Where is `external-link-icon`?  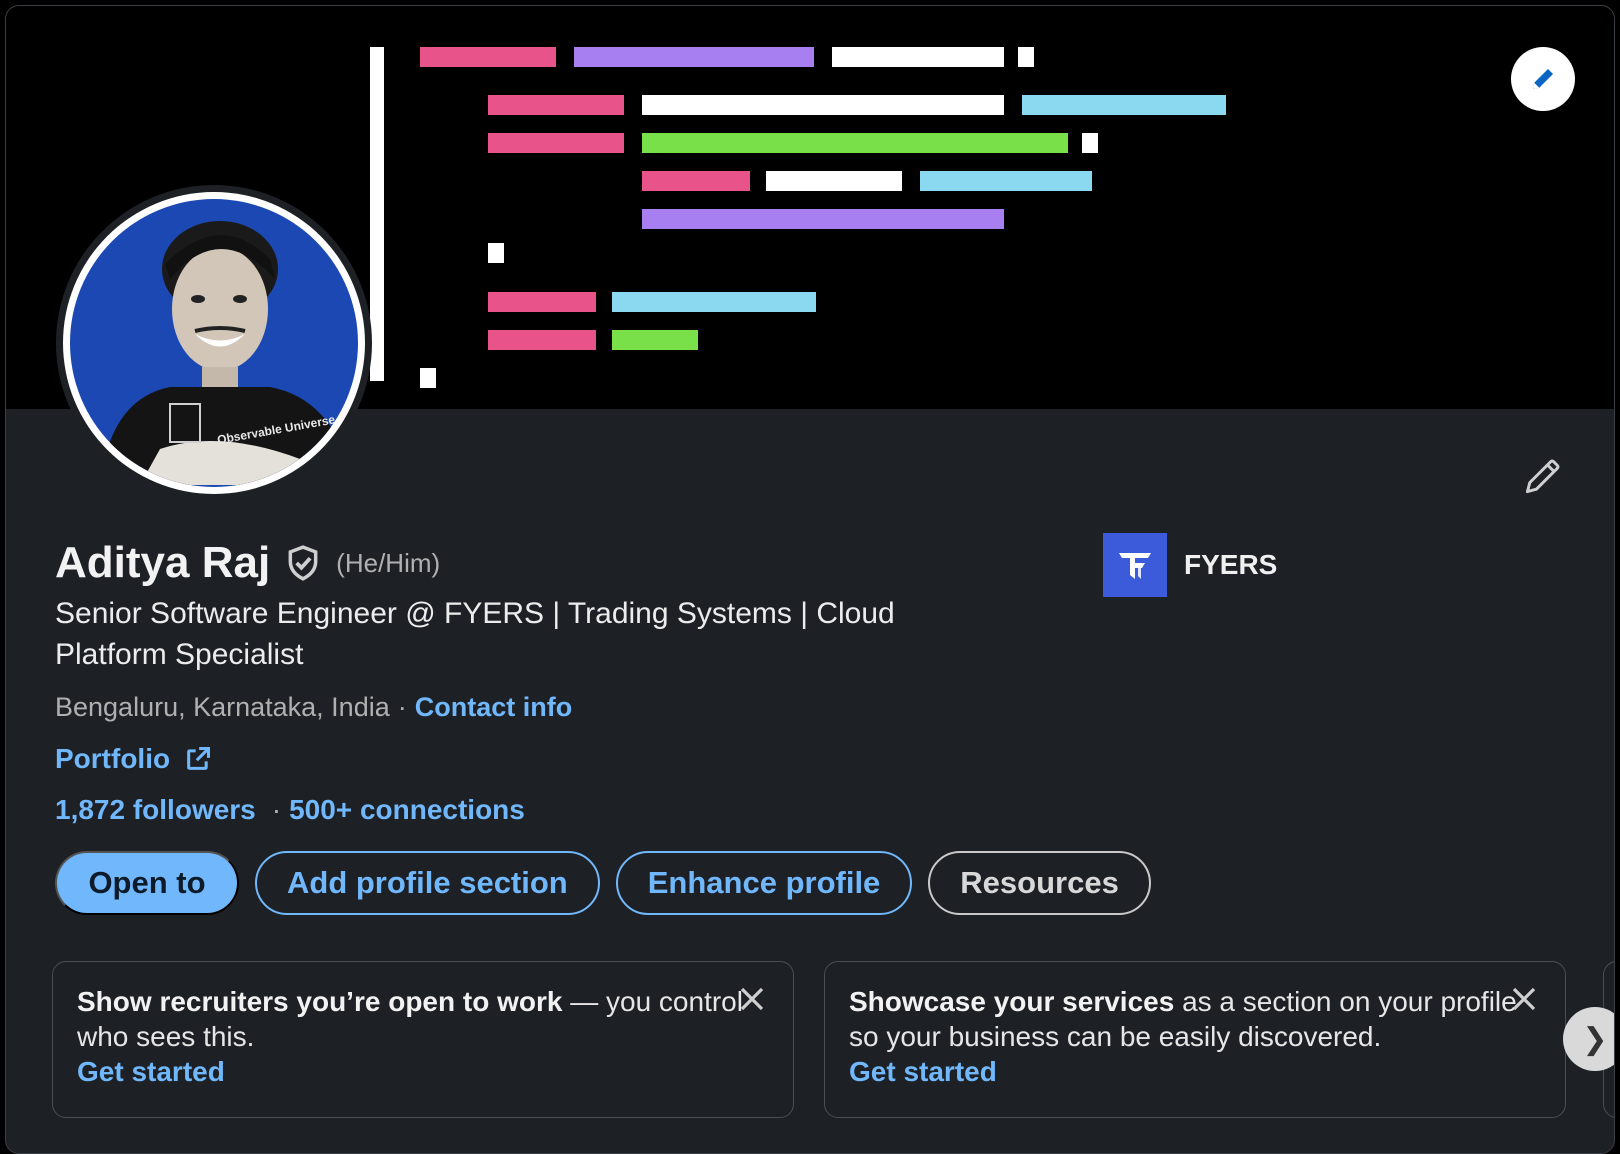 external-link-icon is located at coordinates (198, 759).